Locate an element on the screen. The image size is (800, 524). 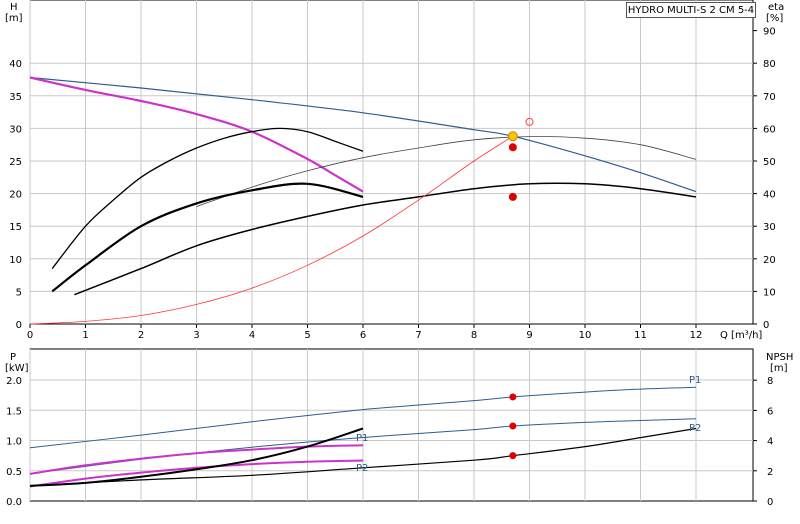
npsh-tick-label: 4 is located at coordinates (770, 442).